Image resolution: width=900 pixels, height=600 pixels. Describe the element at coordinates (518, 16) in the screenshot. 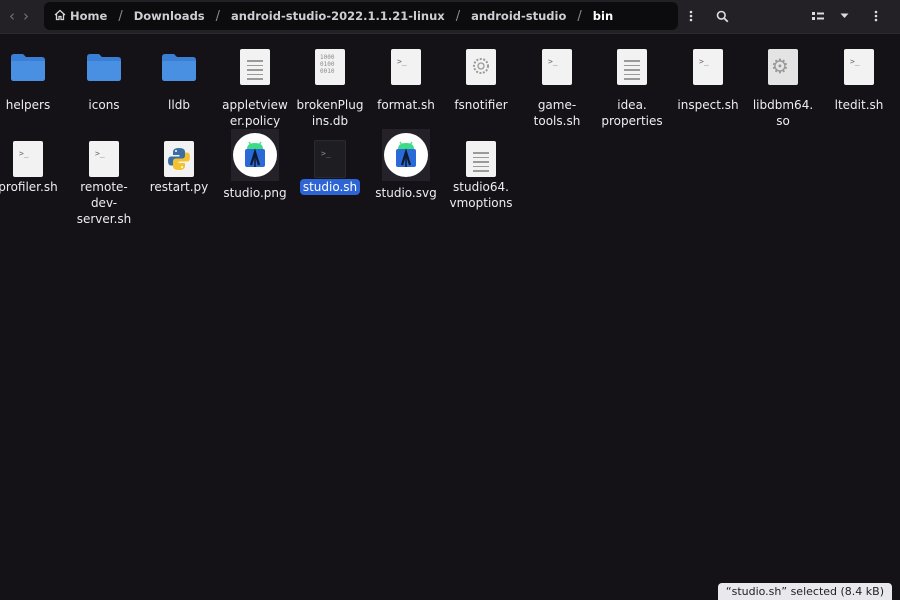

I see `breadcrumb-android-studio: android-studio` at that location.